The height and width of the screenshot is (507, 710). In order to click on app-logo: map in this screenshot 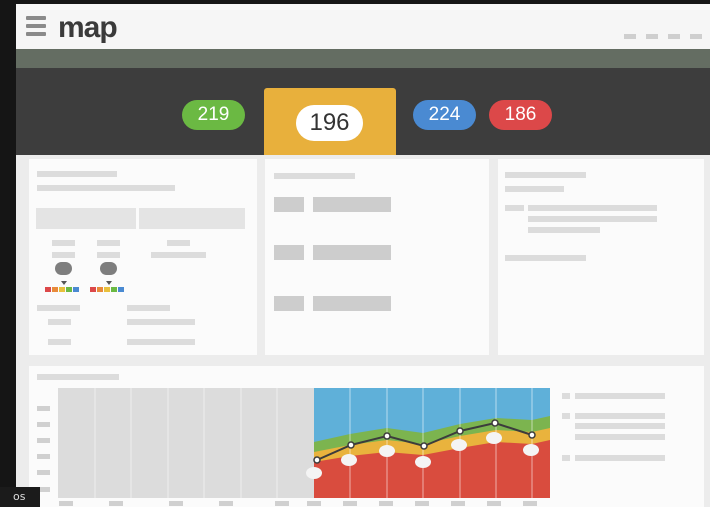, I will do `click(88, 28)`.